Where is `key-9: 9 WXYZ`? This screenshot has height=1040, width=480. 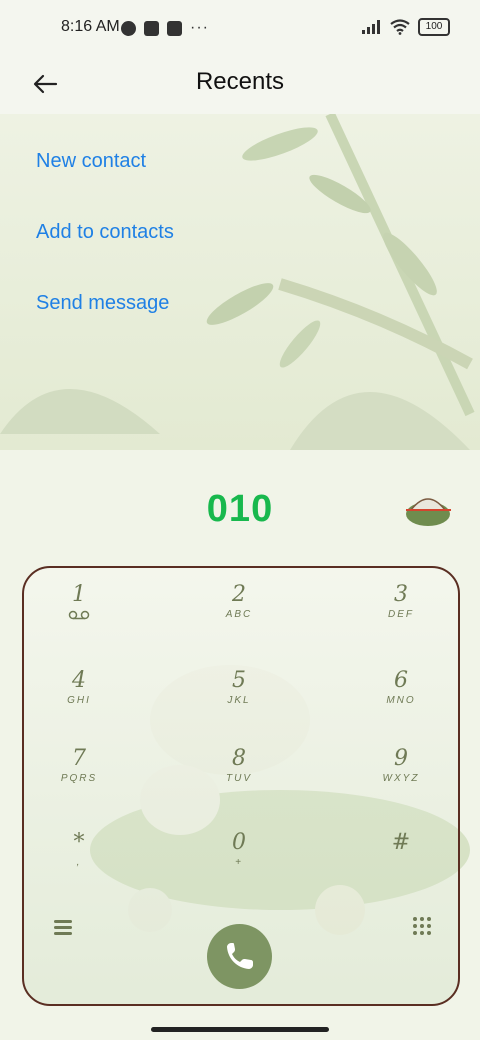 key-9: 9 WXYZ is located at coordinates (401, 781).